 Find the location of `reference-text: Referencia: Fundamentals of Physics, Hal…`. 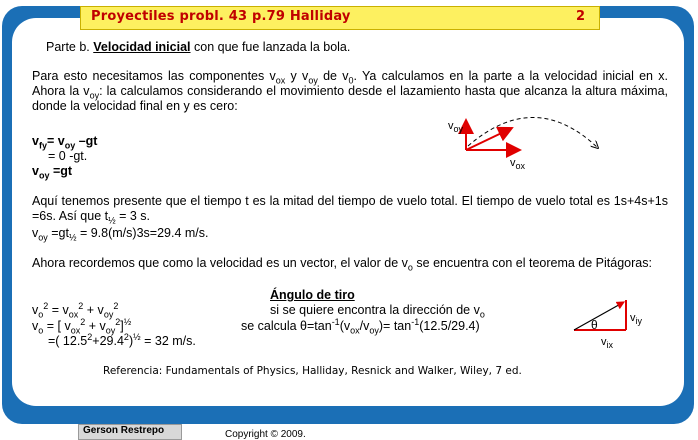

reference-text: Referencia: Fundamentals of Physics, Hal… is located at coordinates (312, 371).